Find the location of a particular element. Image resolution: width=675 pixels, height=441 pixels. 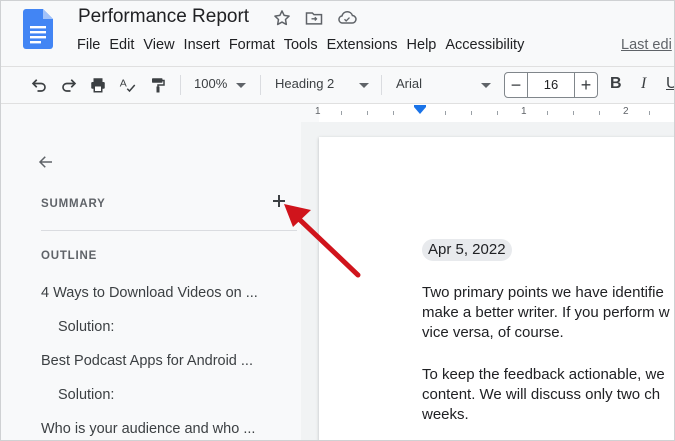

style-caret-icon is located at coordinates (364, 85).